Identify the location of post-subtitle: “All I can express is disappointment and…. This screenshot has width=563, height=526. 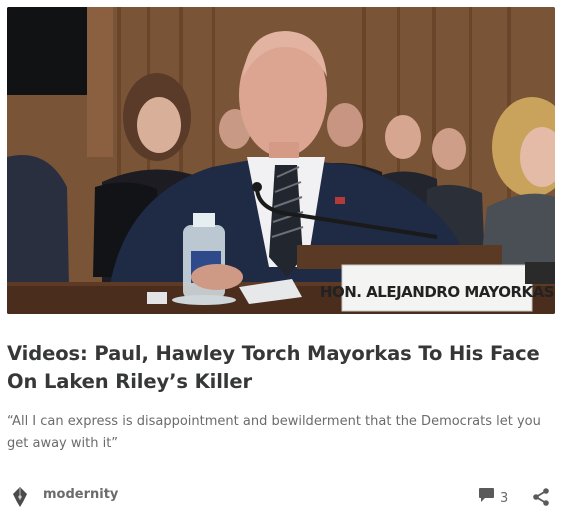
(274, 432).